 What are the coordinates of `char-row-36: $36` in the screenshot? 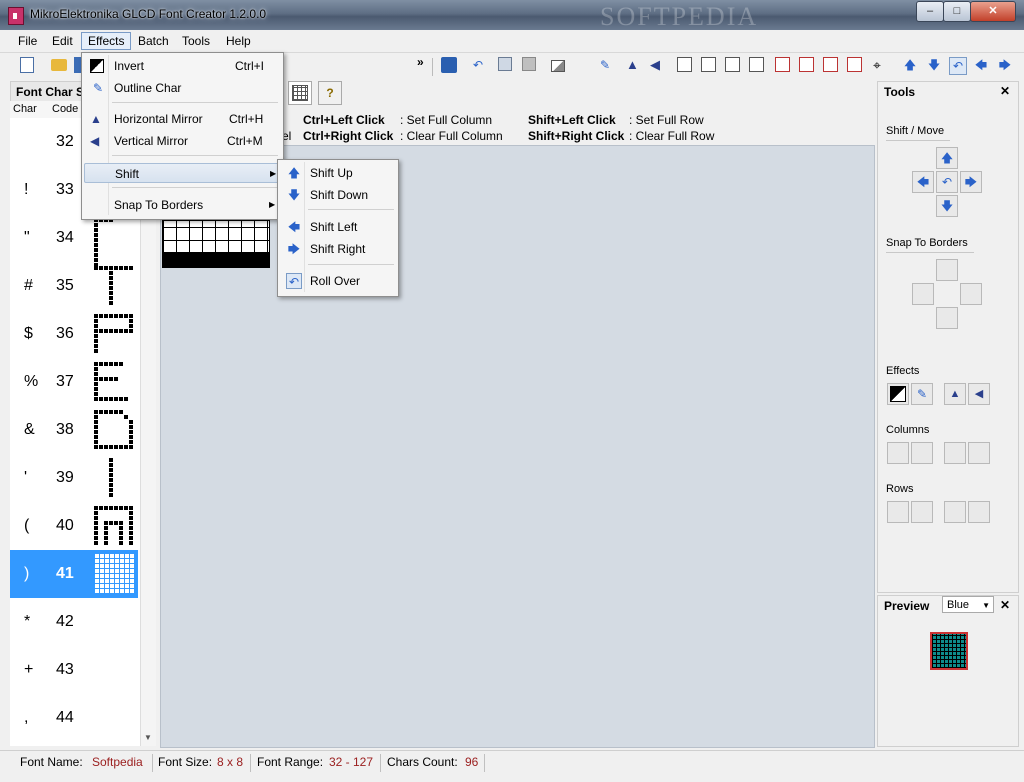 It's located at (74, 334).